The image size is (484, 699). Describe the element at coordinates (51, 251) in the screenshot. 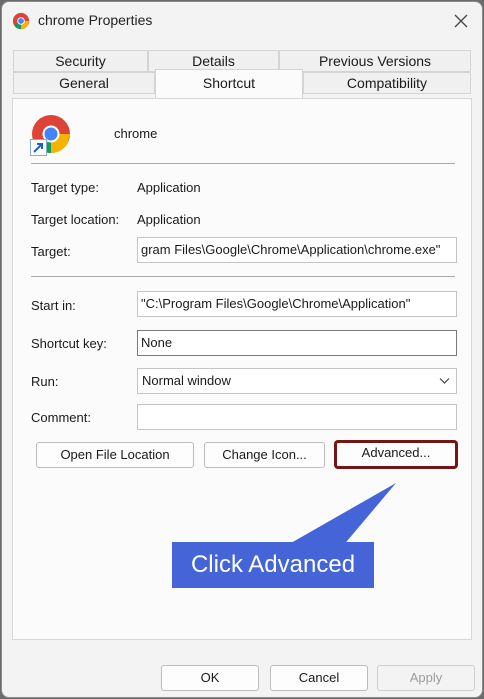

I see `target-label: Target:` at that location.